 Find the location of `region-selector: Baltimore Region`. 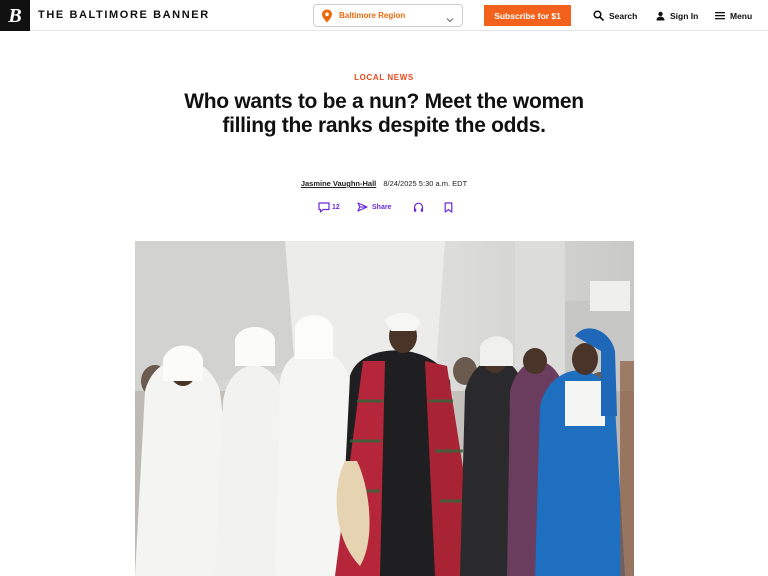

region-selector: Baltimore Region is located at coordinates (388, 15).